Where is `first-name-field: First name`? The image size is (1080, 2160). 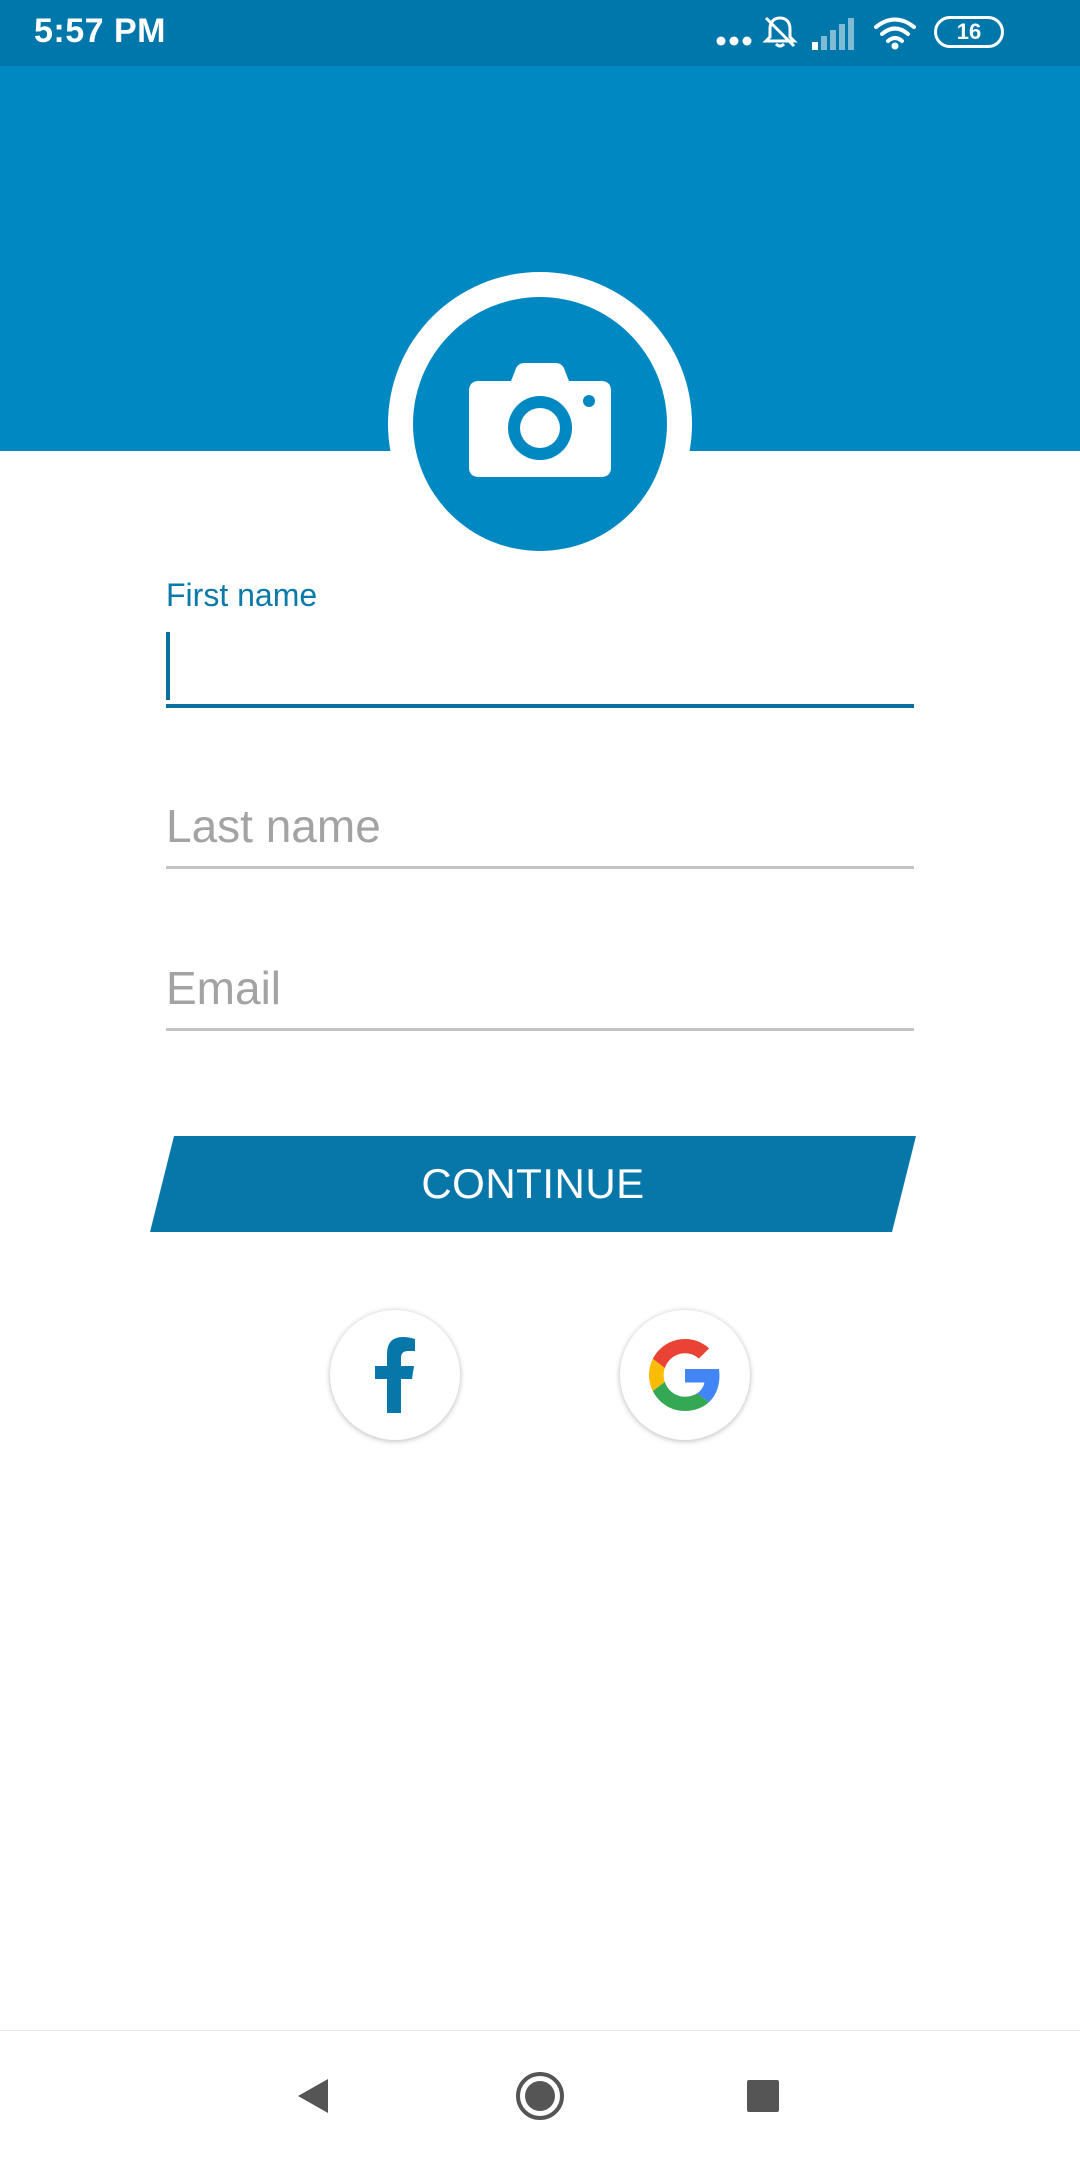 first-name-field: First name is located at coordinates (540, 644).